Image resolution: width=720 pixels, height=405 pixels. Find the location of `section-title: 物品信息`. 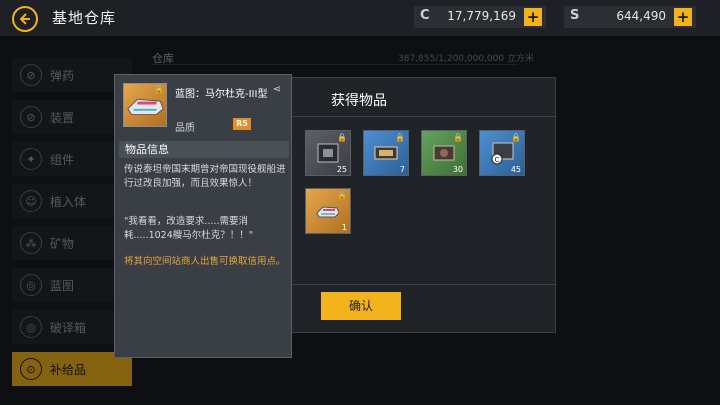

section-title: 物品信息 is located at coordinates (204, 149).